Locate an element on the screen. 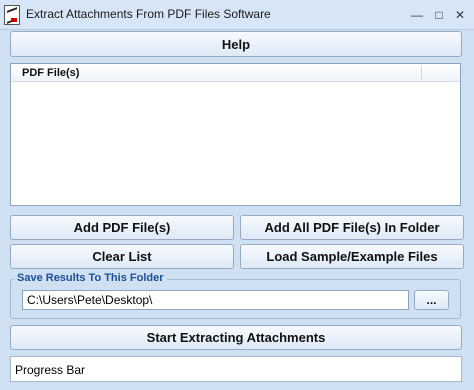 This screenshot has height=390, width=474. help-button: Help is located at coordinates (236, 44).